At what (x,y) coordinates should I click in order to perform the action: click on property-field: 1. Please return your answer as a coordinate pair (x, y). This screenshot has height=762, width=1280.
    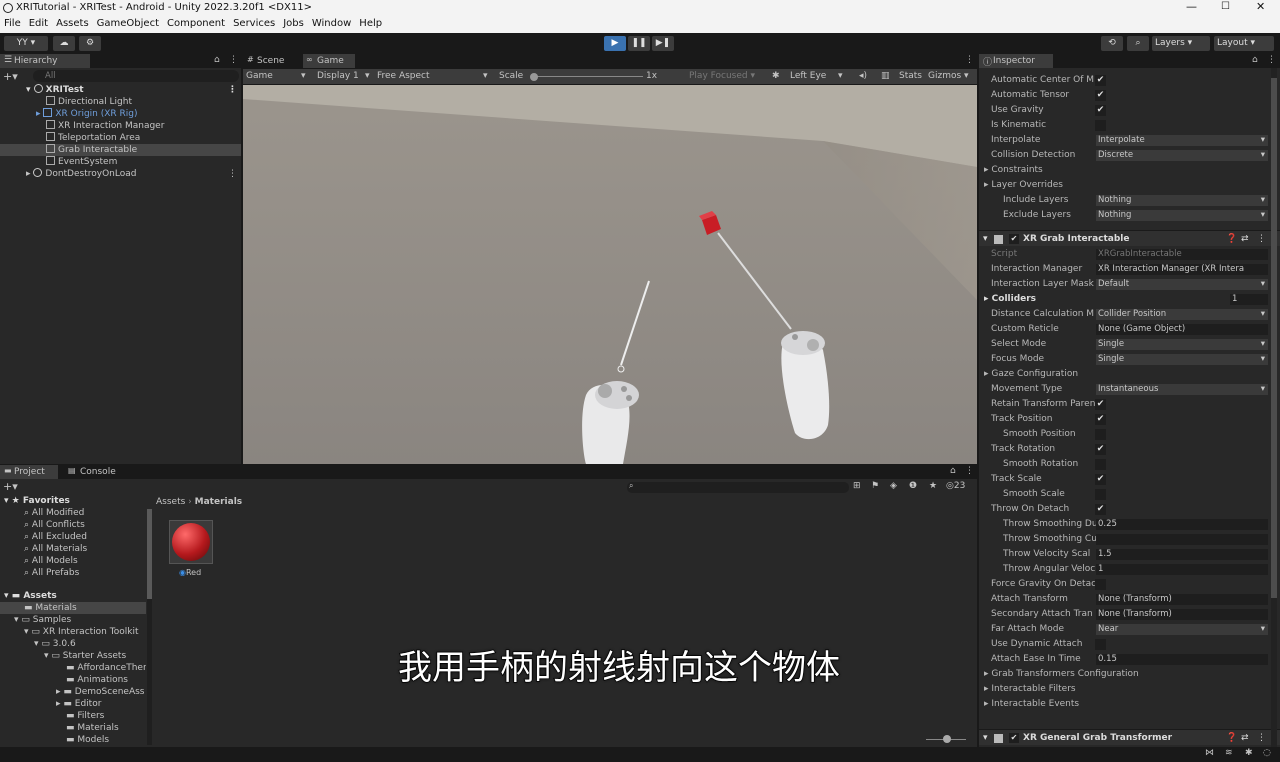
    Looking at the image, I should click on (1182, 569).